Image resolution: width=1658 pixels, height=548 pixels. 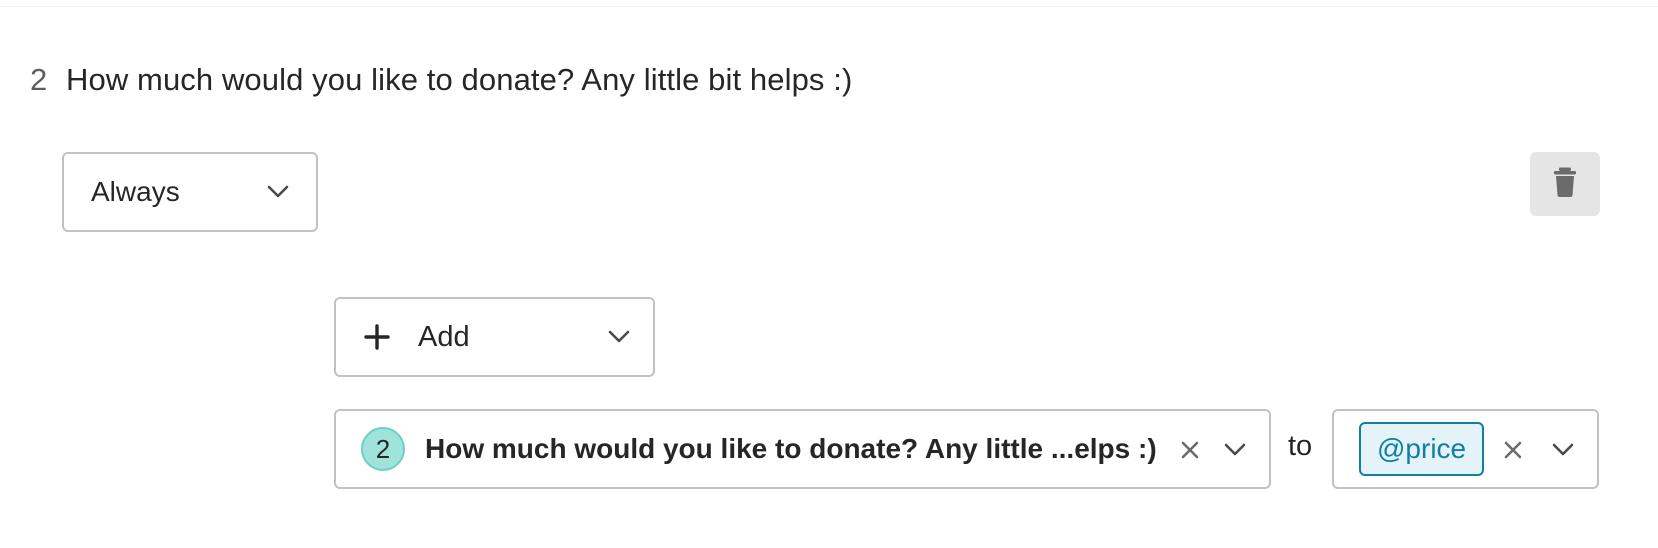 I want to click on trash-icon, so click(x=1565, y=184).